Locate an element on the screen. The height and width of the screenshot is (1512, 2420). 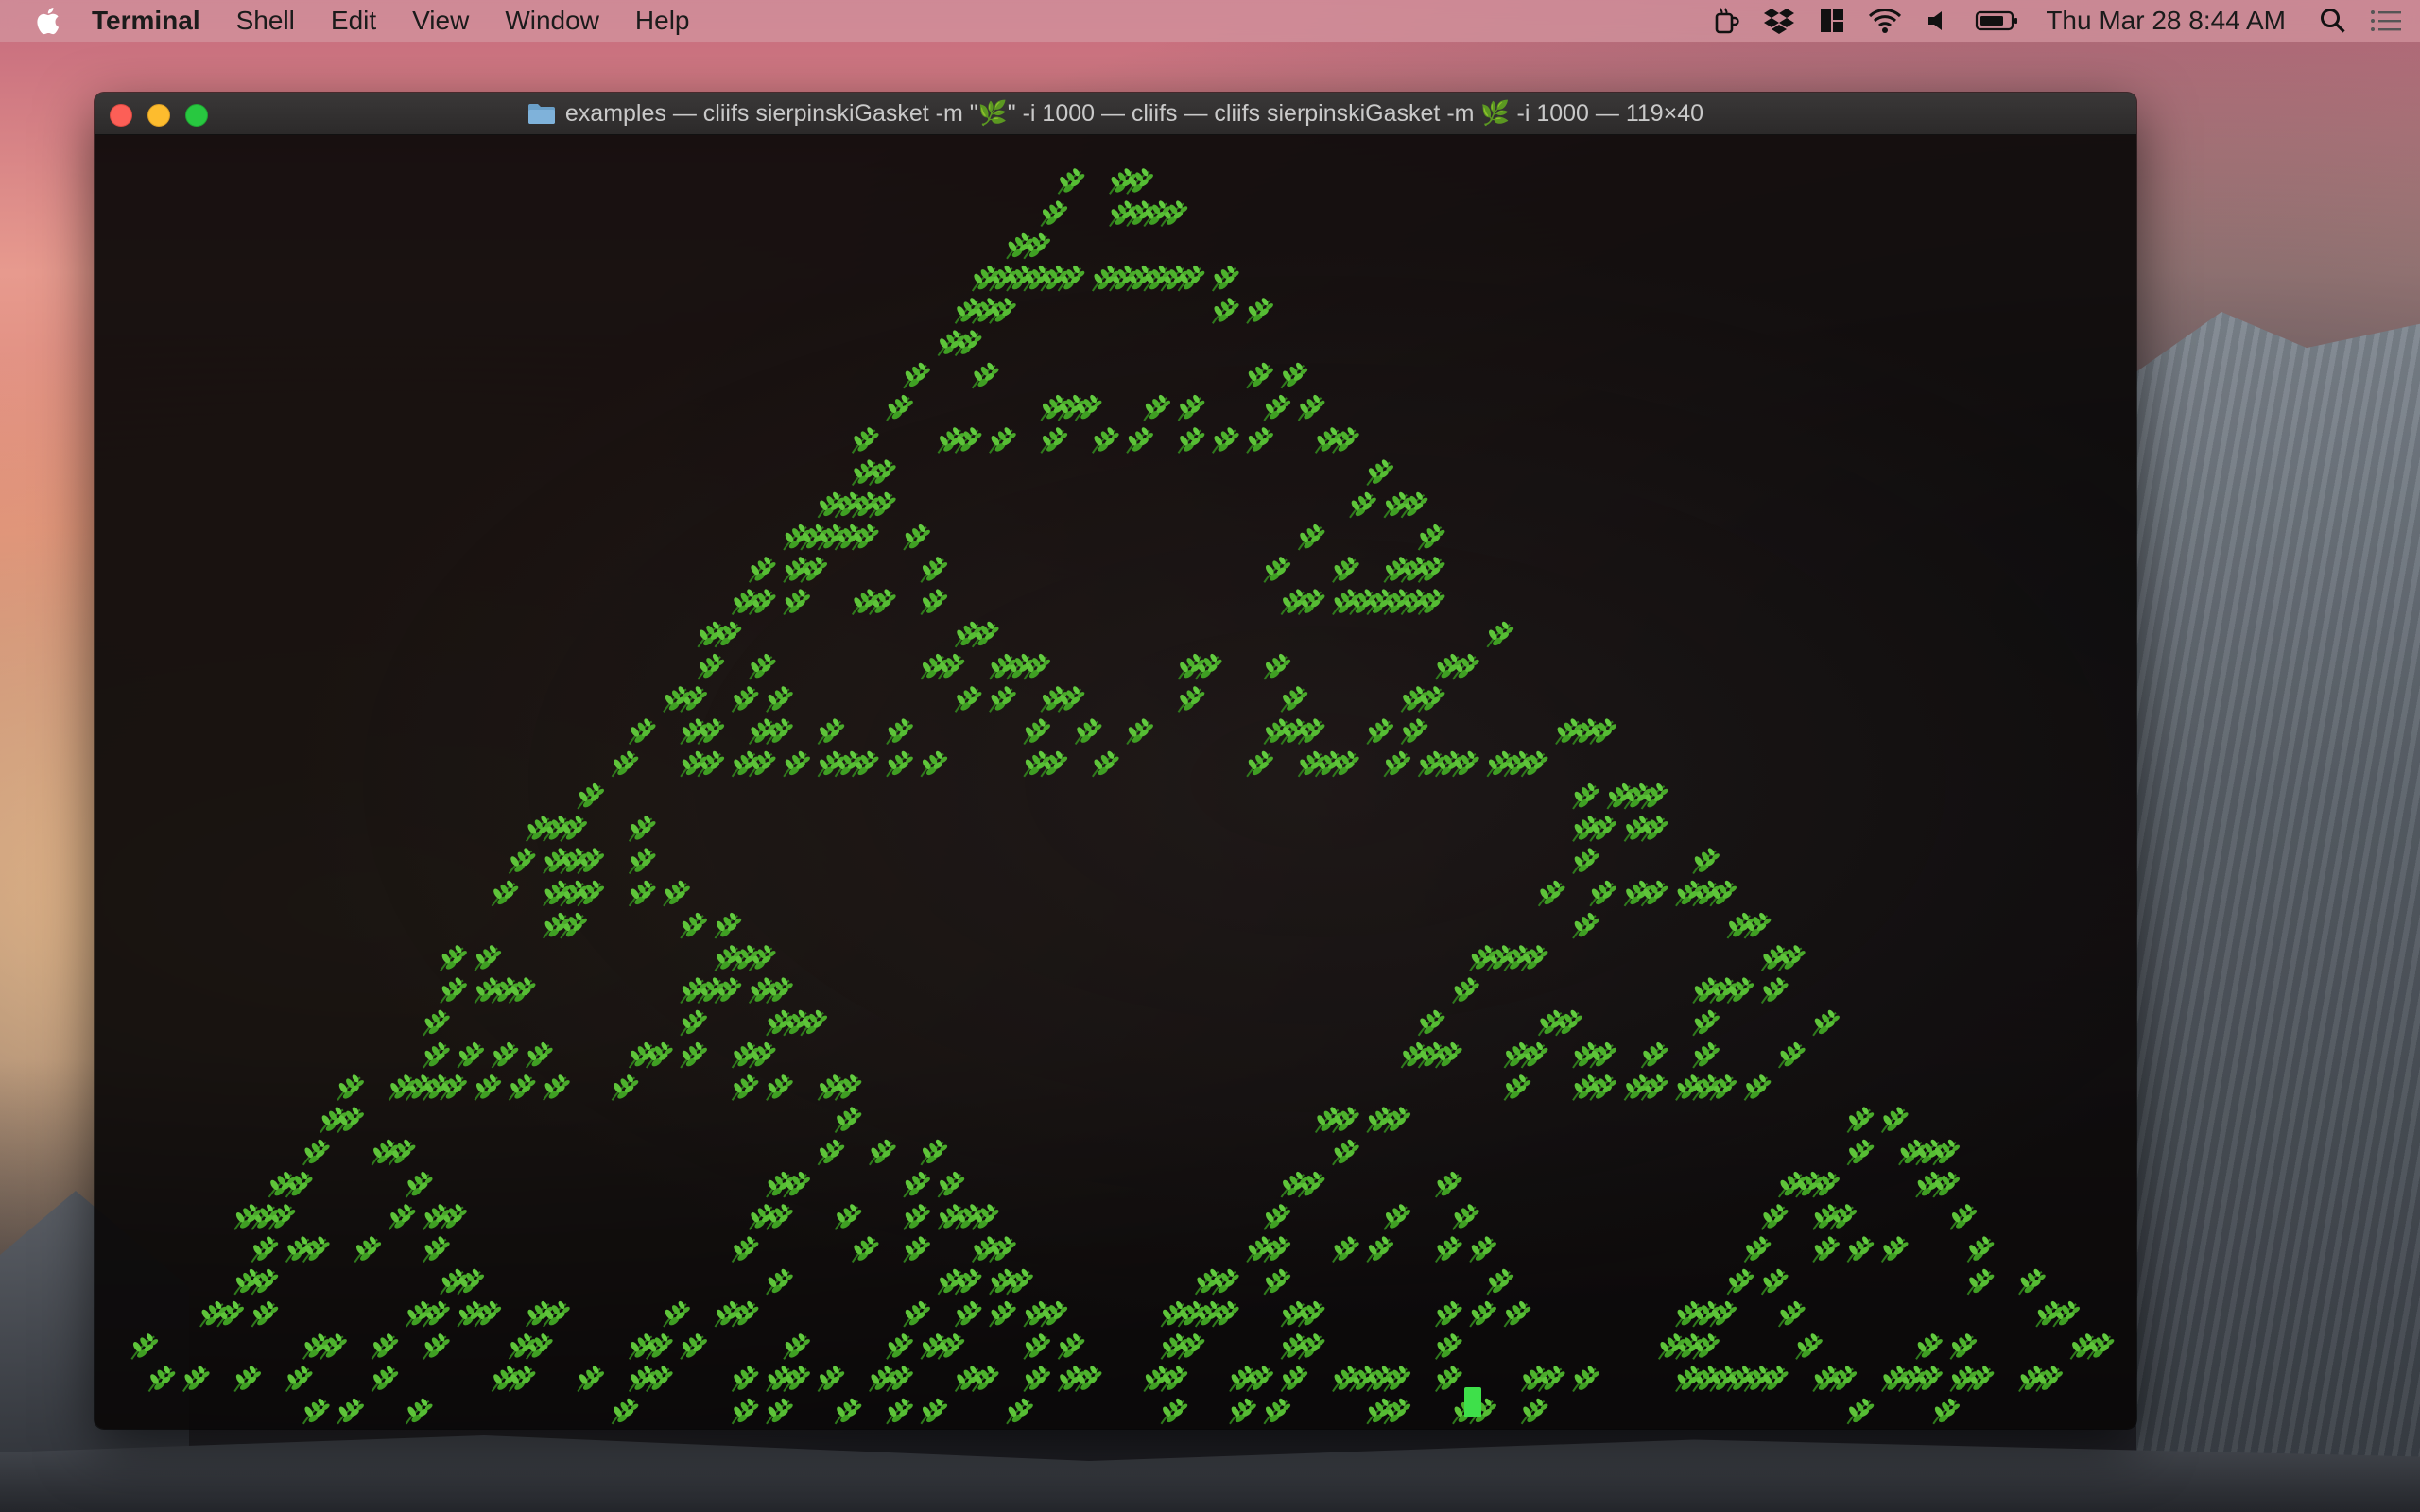
hot-cup-icon is located at coordinates (1726, 21).